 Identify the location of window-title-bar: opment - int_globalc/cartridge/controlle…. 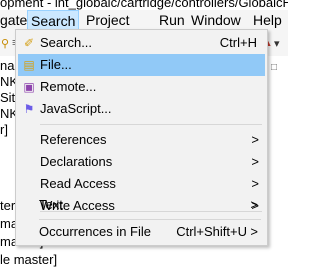
(144, 5).